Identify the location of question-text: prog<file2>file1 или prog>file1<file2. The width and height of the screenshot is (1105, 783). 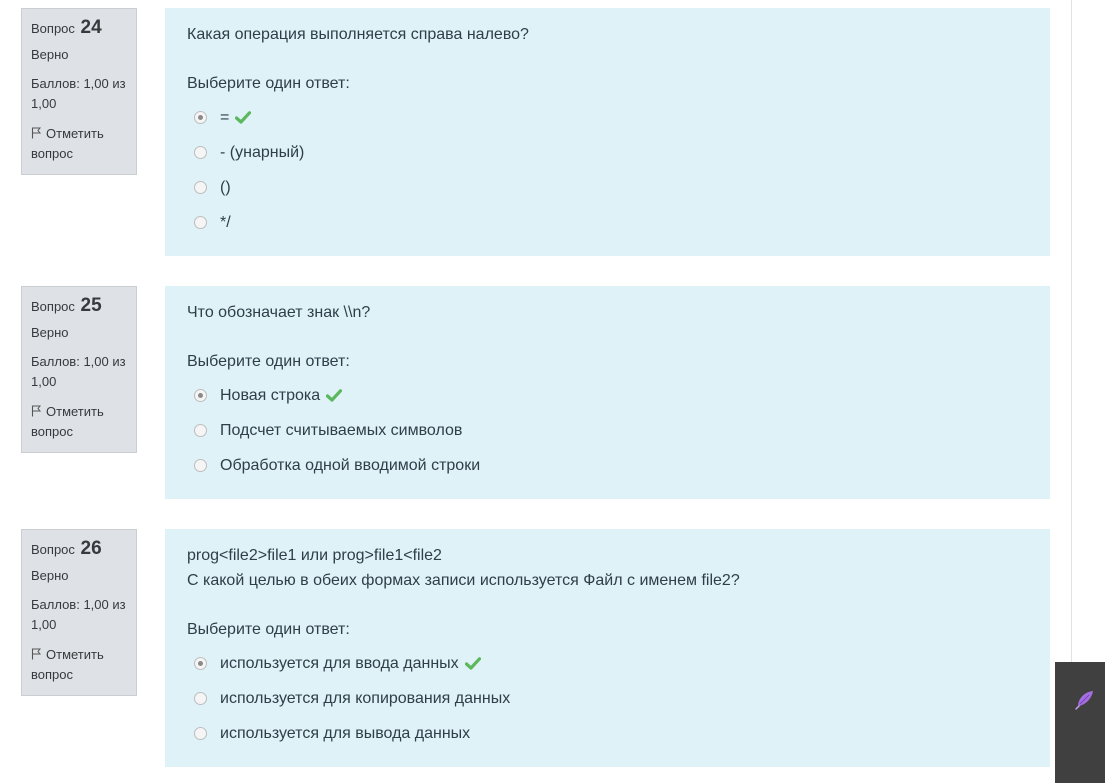
(314, 555).